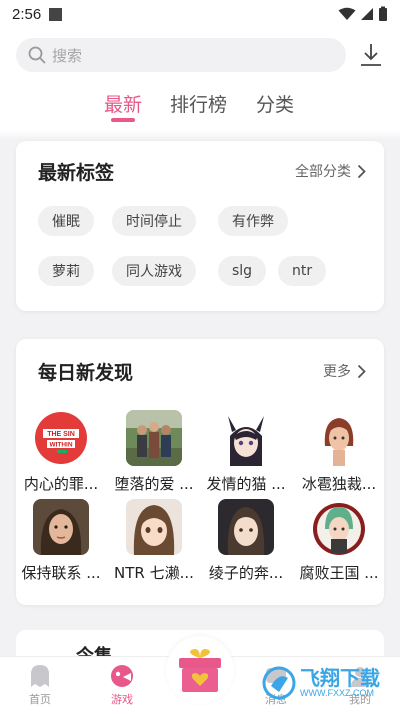 The height and width of the screenshot is (712, 400). I want to click on gift-icon, so click(200, 670).